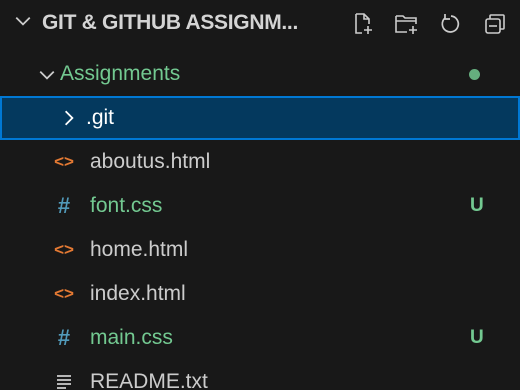 The image size is (520, 390). I want to click on tree-item-font-css: # font.css U, so click(260, 206).